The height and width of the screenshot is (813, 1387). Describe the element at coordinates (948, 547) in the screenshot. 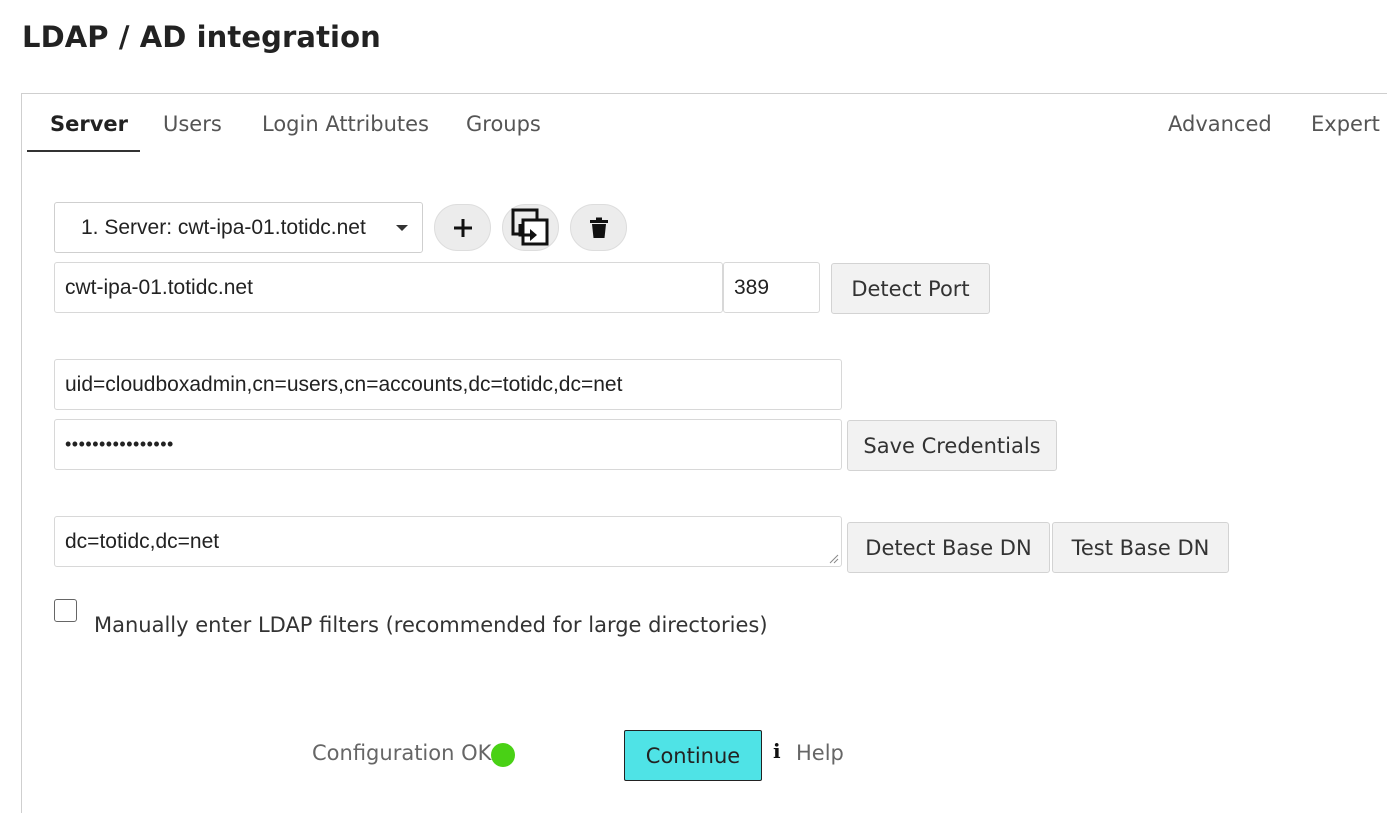

I see `detect-base-dn-button: Detect Base DN` at that location.